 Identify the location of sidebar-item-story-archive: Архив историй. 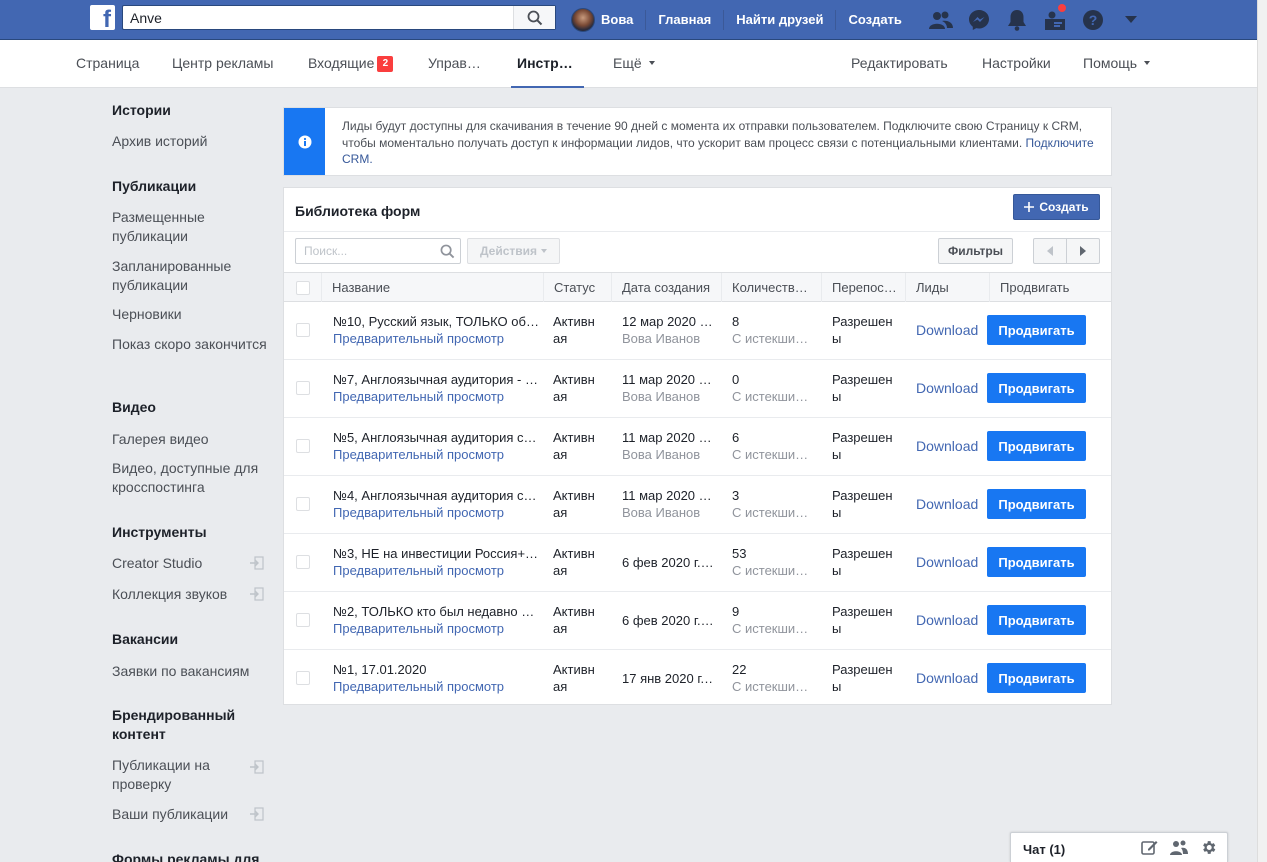
(191, 141).